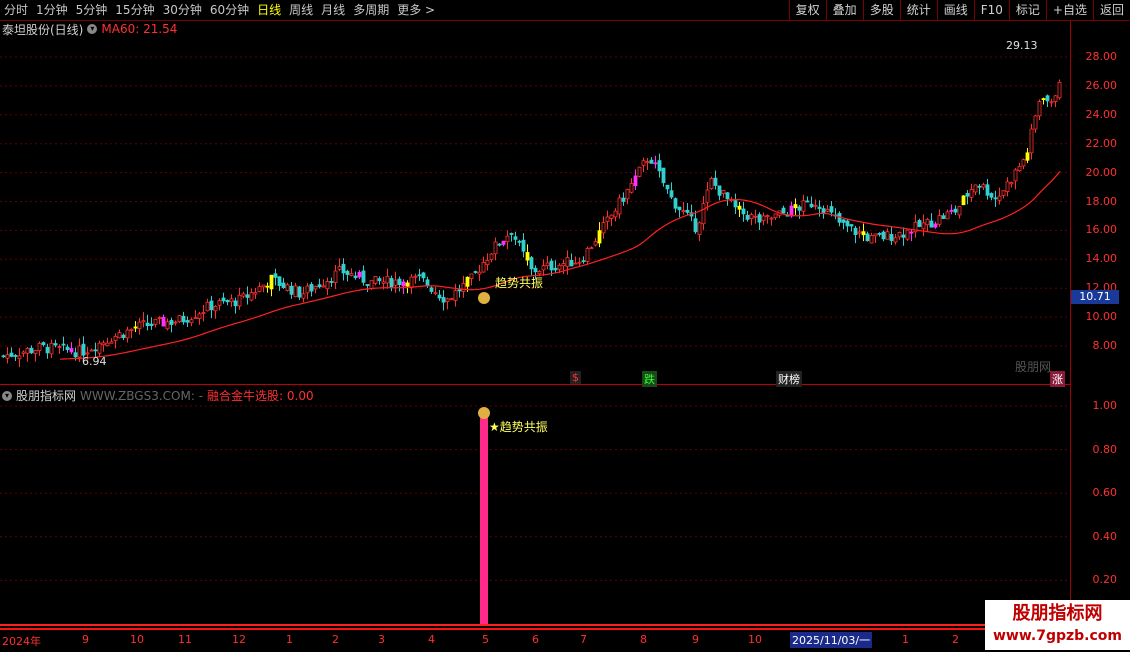 Image resolution: width=1130 pixels, height=652 pixels. What do you see at coordinates (649, 379) in the screenshot?
I see `event-tag: 跌` at bounding box center [649, 379].